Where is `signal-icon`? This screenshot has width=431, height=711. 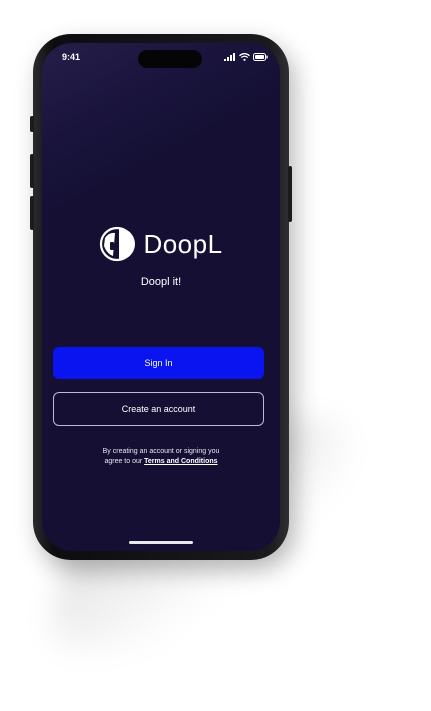 signal-icon is located at coordinates (229, 57).